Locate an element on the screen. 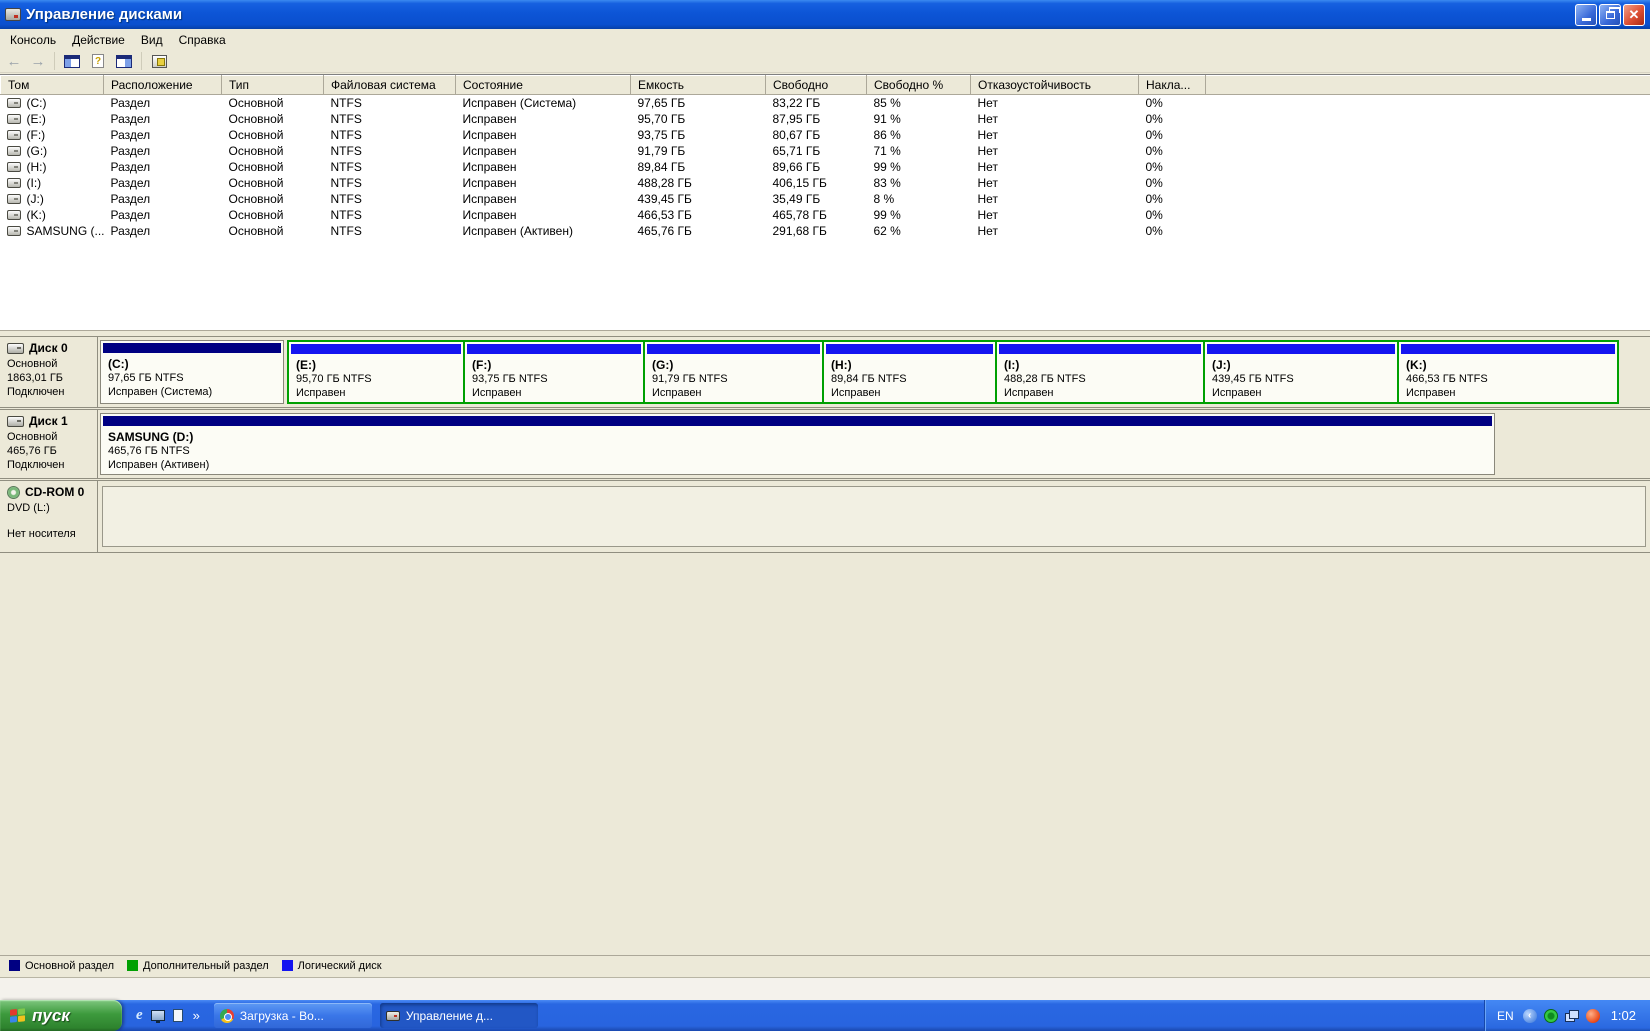  cdrom-media-area is located at coordinates (874, 516).